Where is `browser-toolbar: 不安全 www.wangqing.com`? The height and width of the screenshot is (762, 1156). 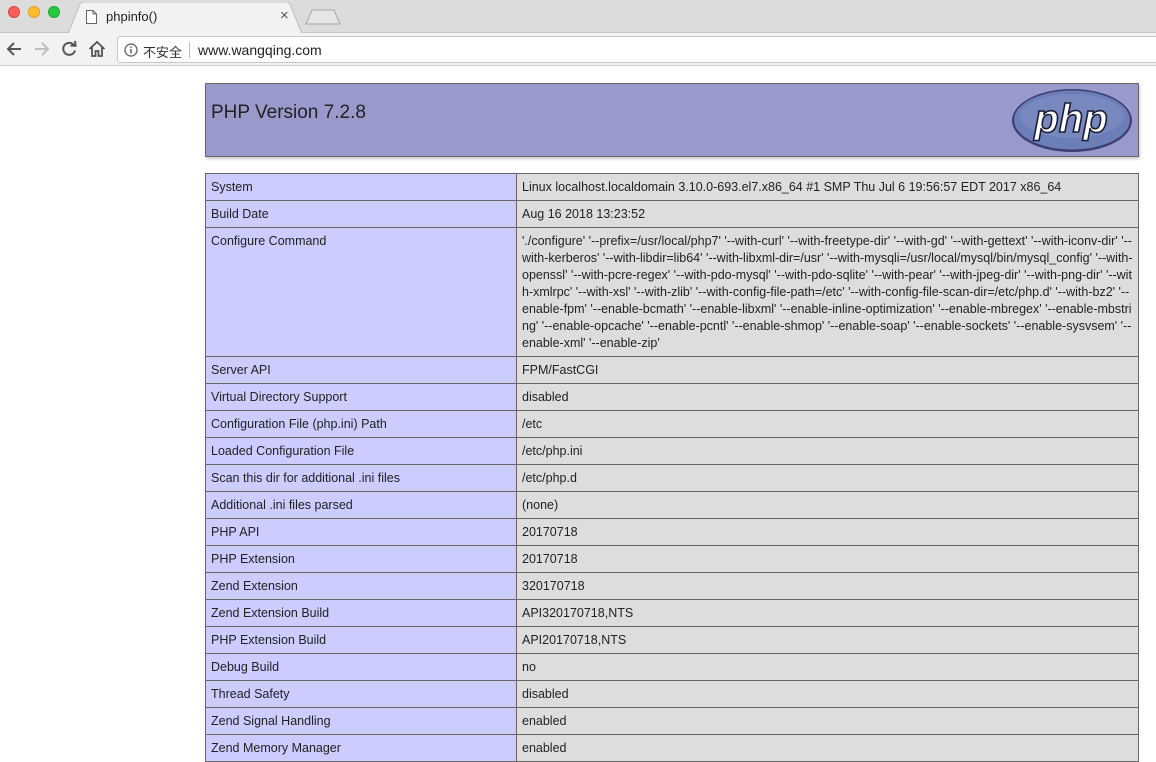 browser-toolbar: 不安全 www.wangqing.com is located at coordinates (578, 49).